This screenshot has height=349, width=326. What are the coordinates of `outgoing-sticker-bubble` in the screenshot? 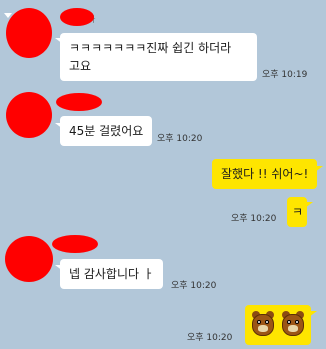 It's located at (278, 325).